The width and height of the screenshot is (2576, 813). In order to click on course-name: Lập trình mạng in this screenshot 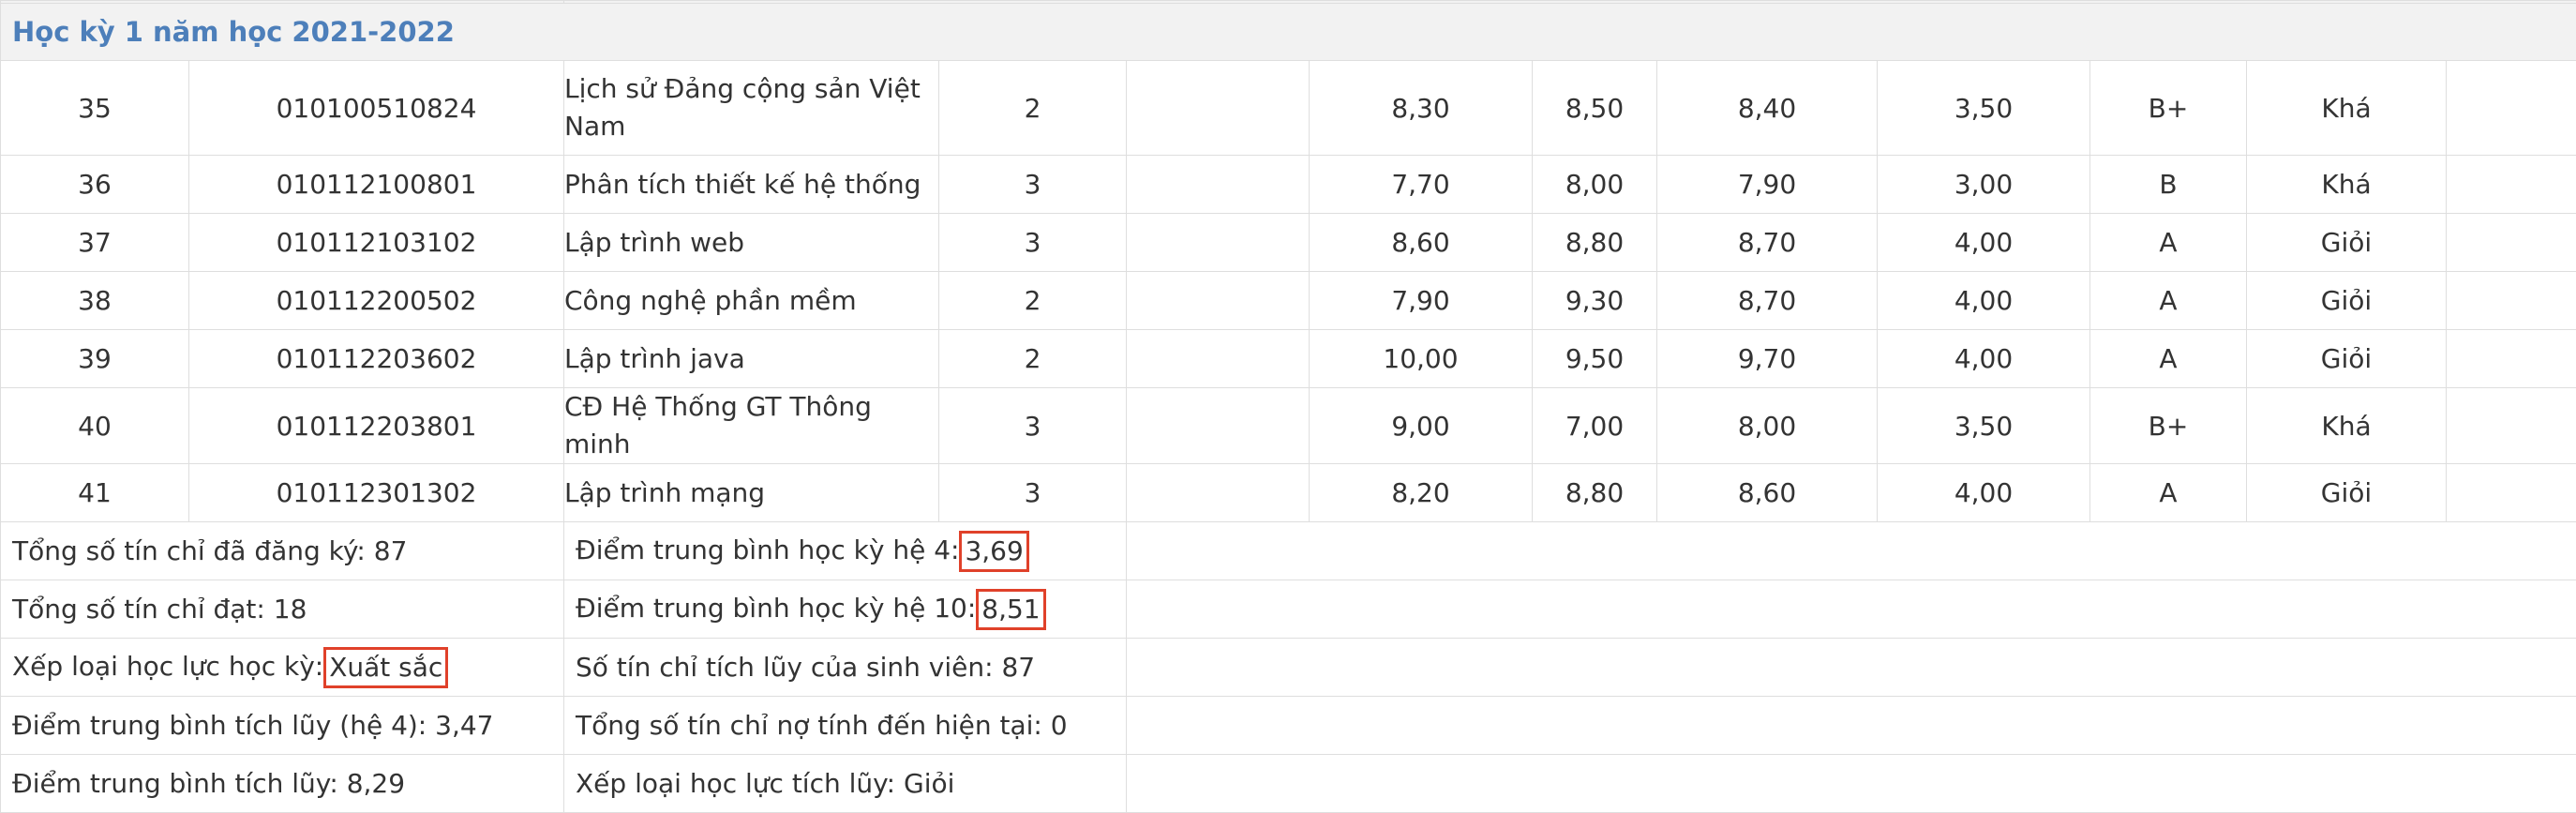, I will do `click(751, 493)`.